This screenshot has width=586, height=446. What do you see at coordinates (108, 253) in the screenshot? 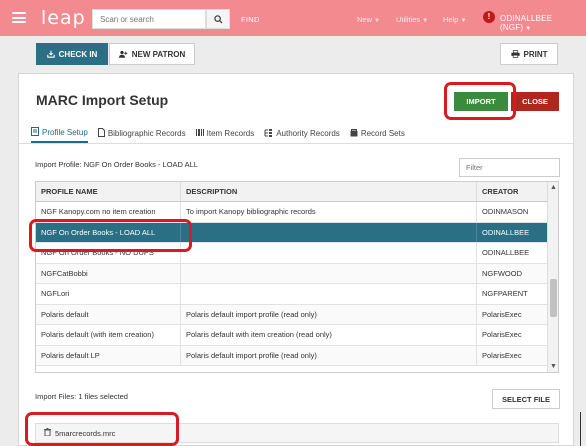
I see `cell-profile-name: NGF On Order Books - NO DUPS` at bounding box center [108, 253].